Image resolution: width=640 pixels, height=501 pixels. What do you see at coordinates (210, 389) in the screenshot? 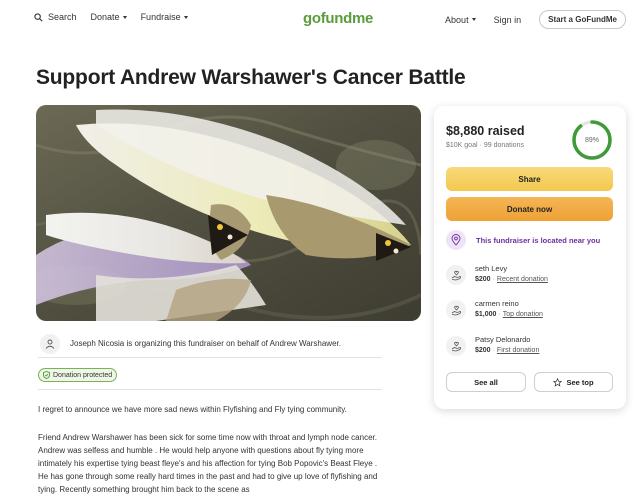
I see `divider` at bounding box center [210, 389].